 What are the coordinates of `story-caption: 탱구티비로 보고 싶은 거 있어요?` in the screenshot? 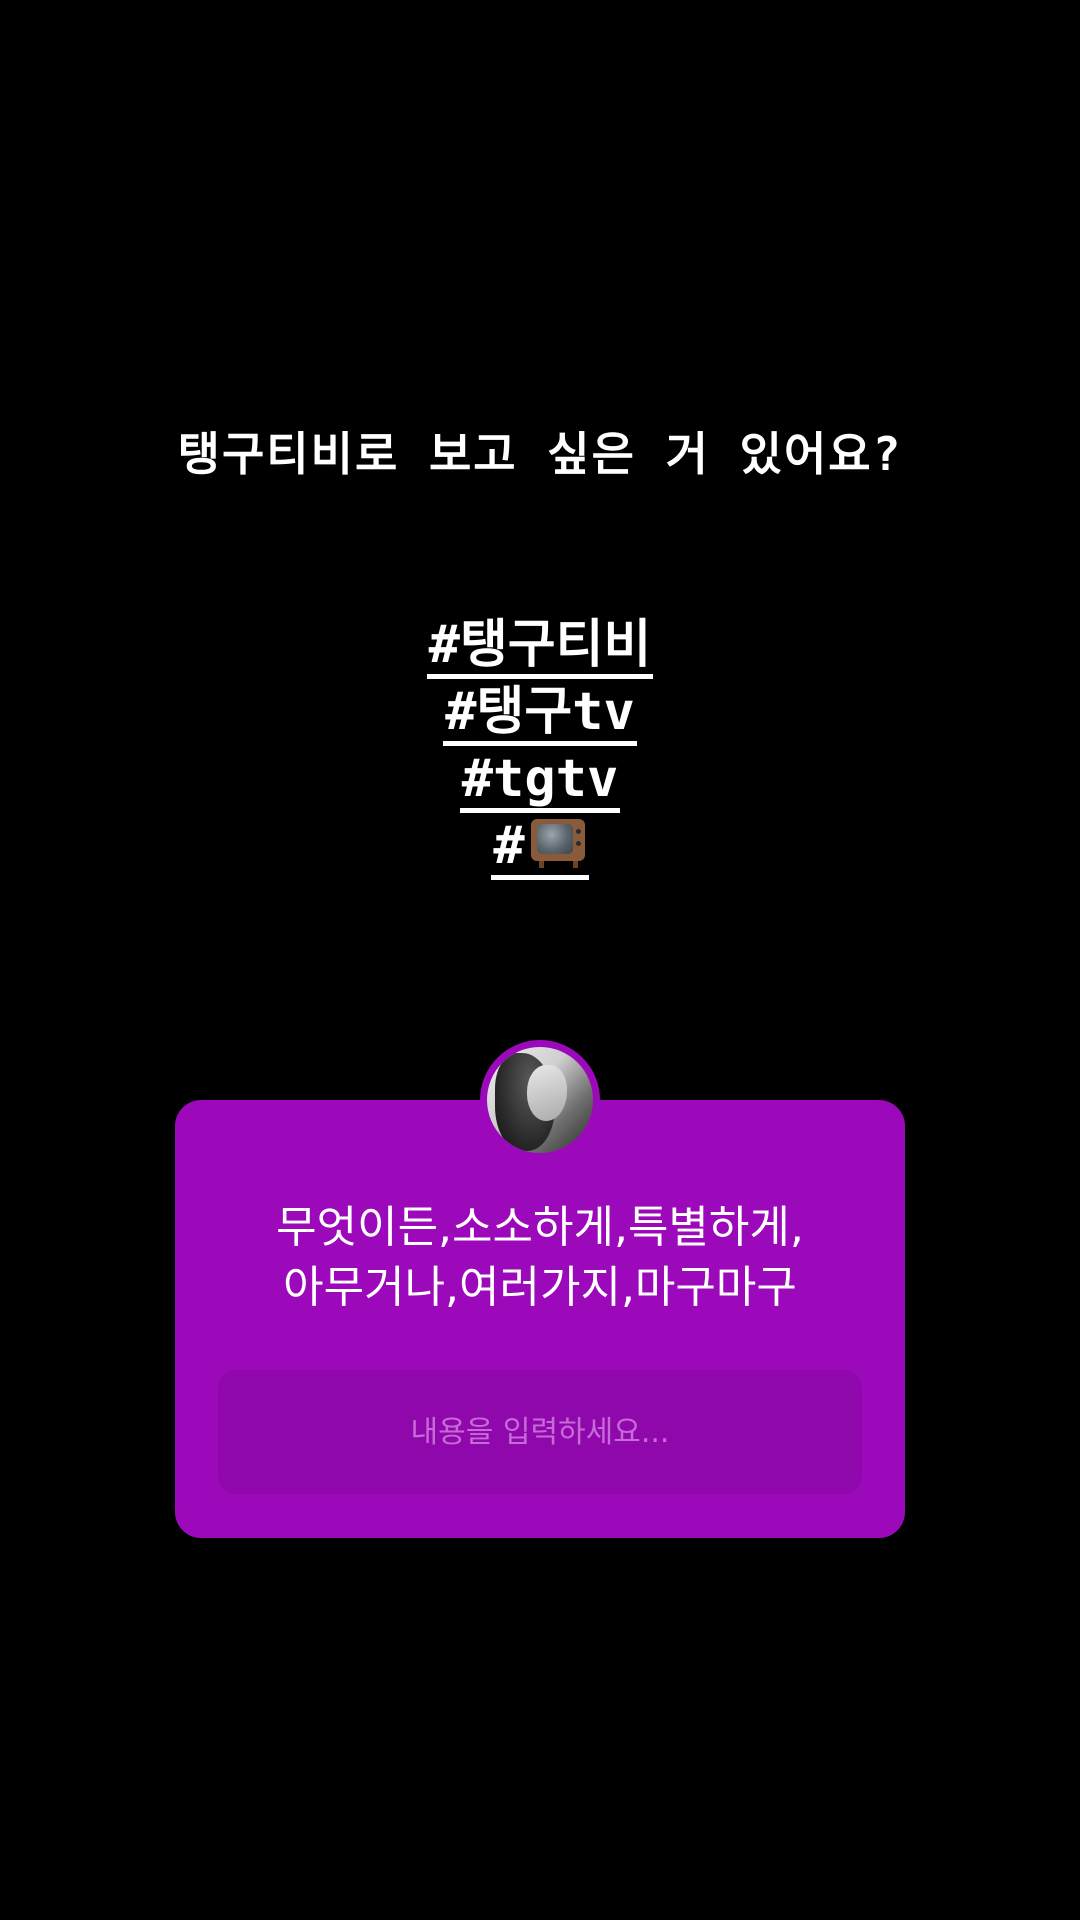 It's located at (540, 454).